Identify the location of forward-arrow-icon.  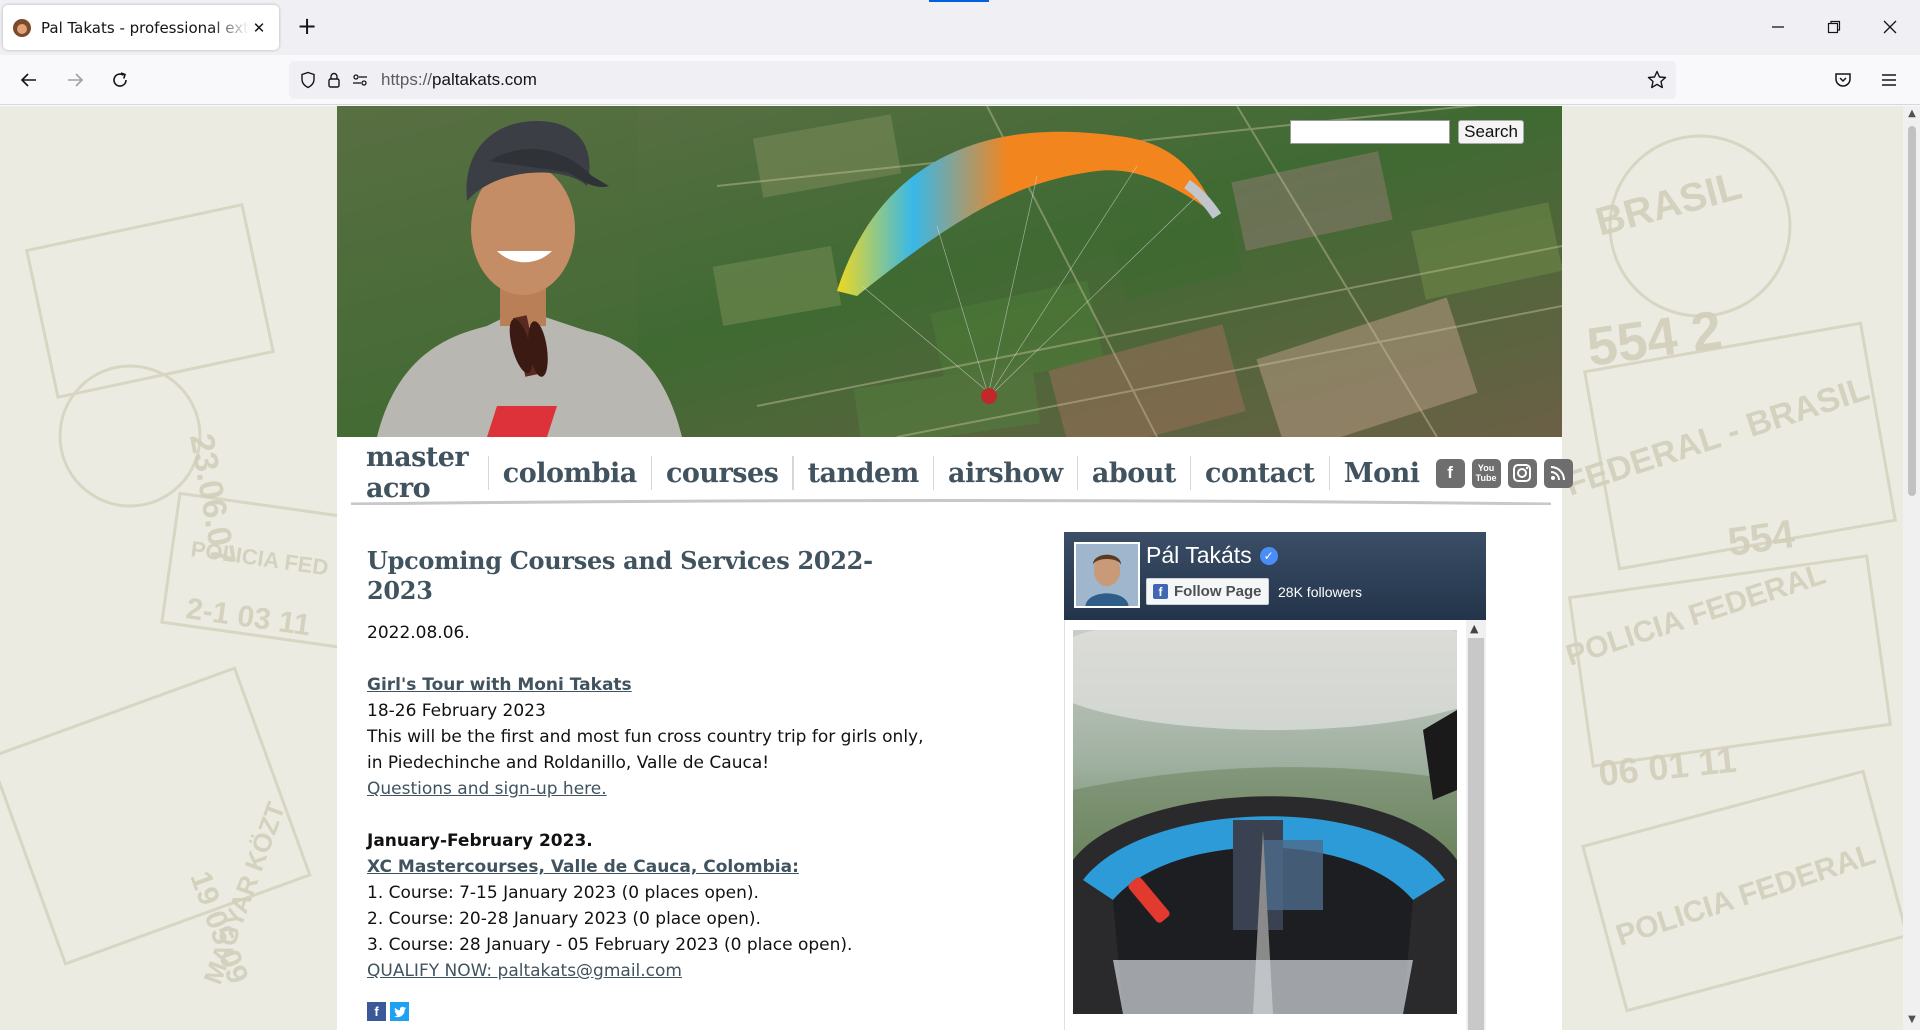
(76, 80).